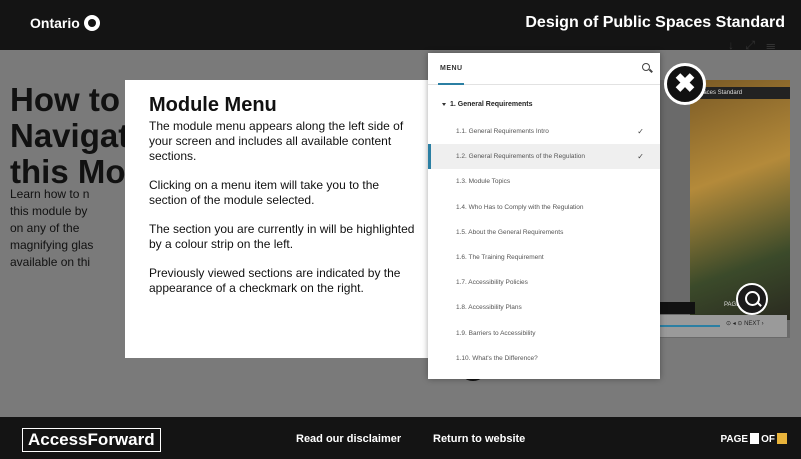  I want to click on menu-item-label: 1.8. Accessibility Plans, so click(489, 308).